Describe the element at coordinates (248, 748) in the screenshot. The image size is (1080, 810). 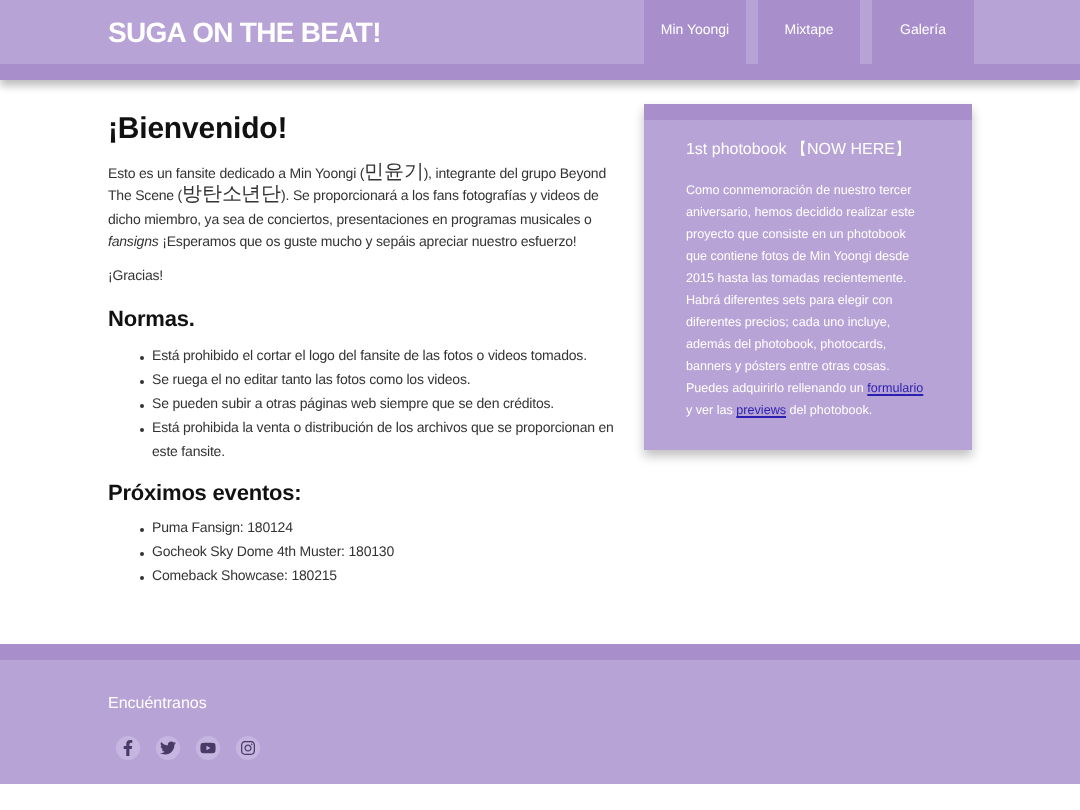
I see `instagram-icon` at that location.